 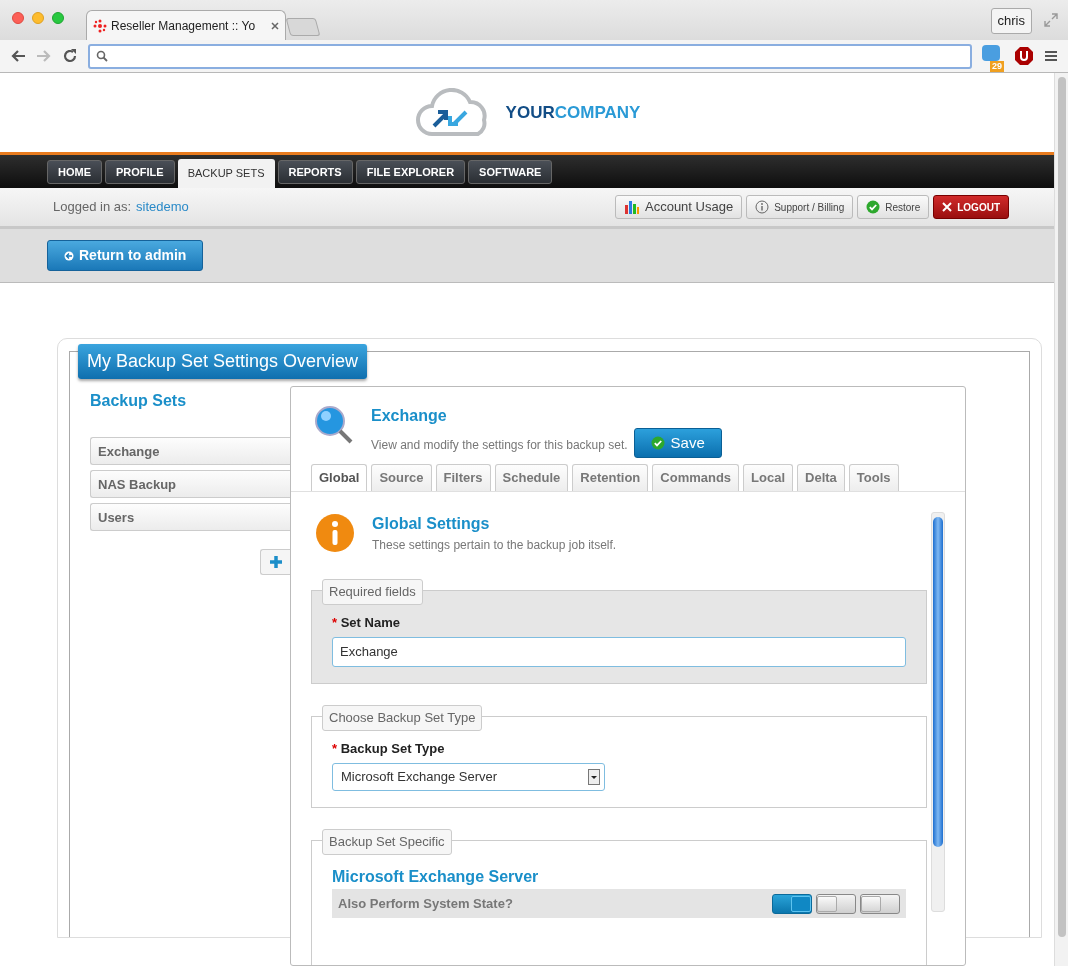 I want to click on close-window-button, so click(x=18, y=18).